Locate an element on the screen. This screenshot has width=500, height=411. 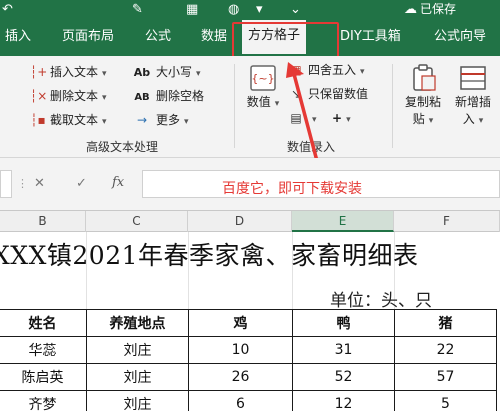
column-header-e: E is located at coordinates (343, 221).